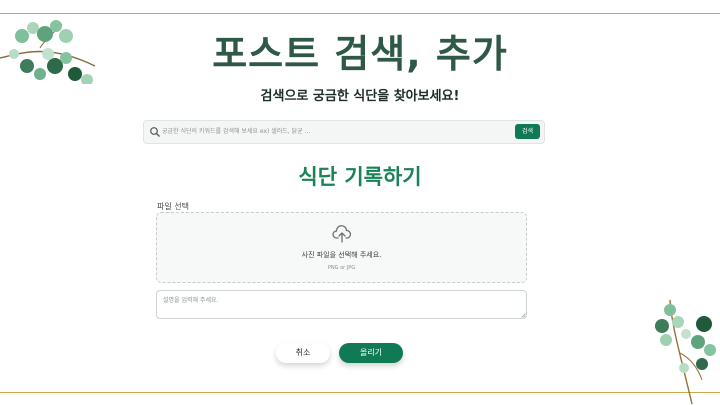 The width and height of the screenshot is (720, 405). I want to click on resize-grip-icon, so click(523, 315).